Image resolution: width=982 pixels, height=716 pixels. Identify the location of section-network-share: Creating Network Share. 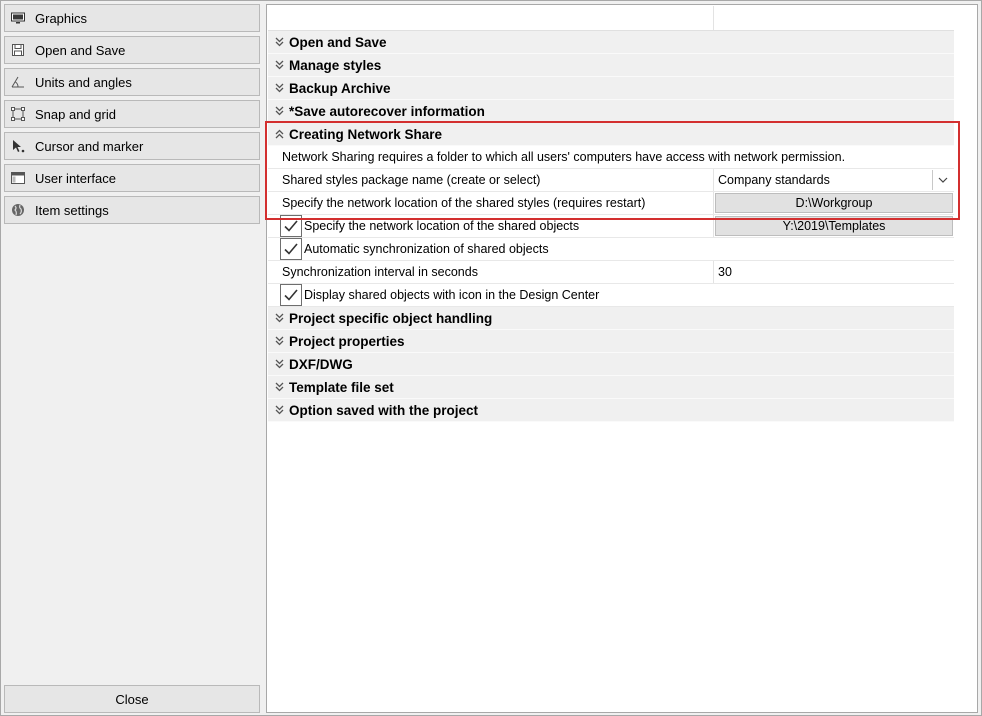
(611, 134).